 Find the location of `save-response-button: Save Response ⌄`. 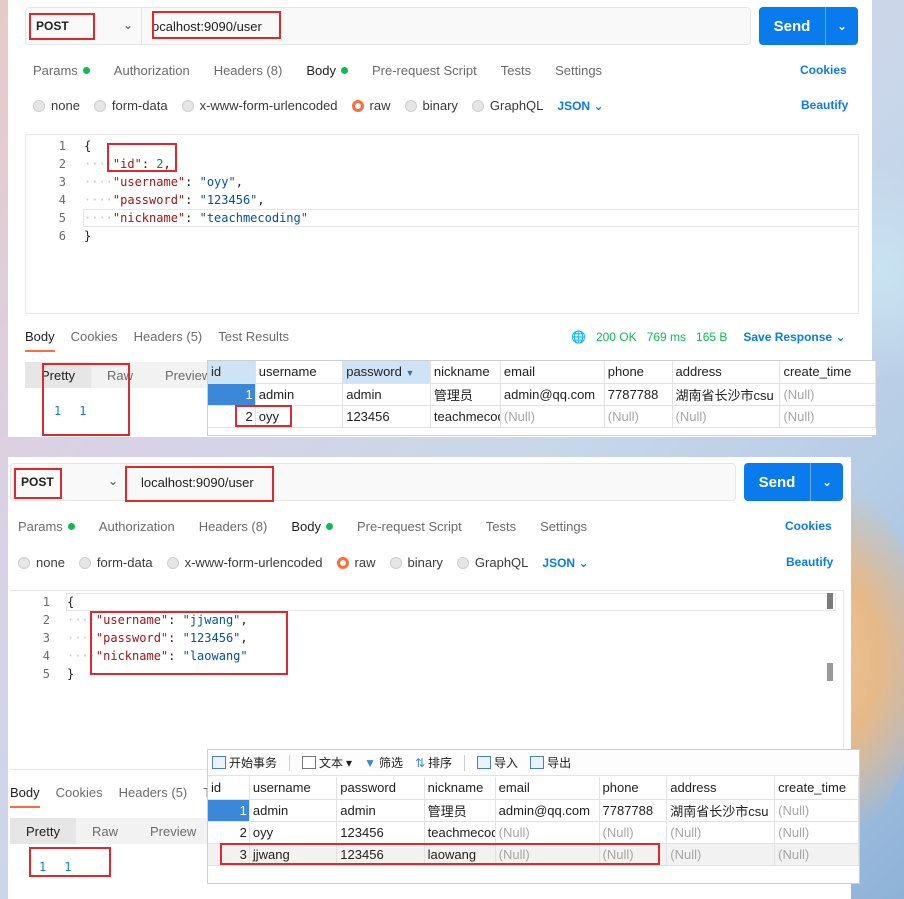

save-response-button: Save Response ⌄ is located at coordinates (794, 337).